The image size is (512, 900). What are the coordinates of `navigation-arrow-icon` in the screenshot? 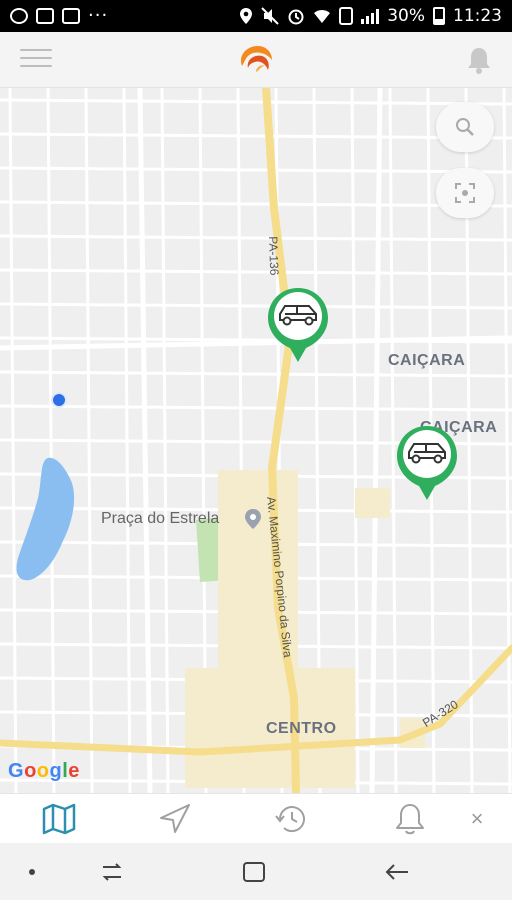 It's located at (175, 818).